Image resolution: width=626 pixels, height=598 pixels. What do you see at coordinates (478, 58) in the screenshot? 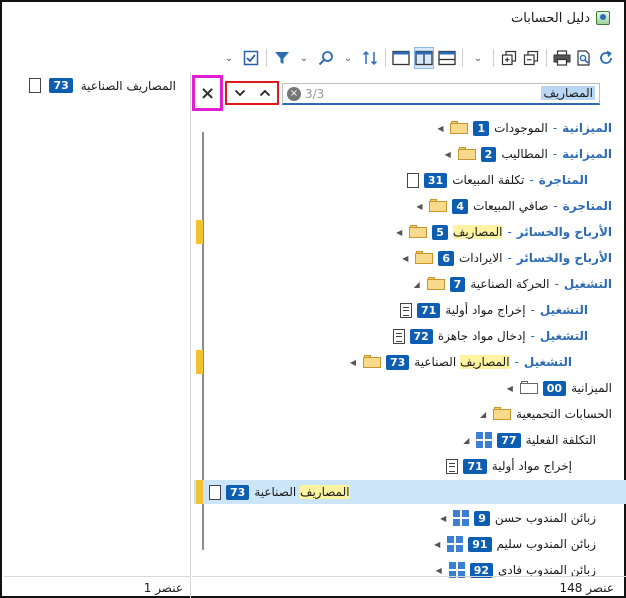
I see `view-dropdown-icon: ⌄` at bounding box center [478, 58].